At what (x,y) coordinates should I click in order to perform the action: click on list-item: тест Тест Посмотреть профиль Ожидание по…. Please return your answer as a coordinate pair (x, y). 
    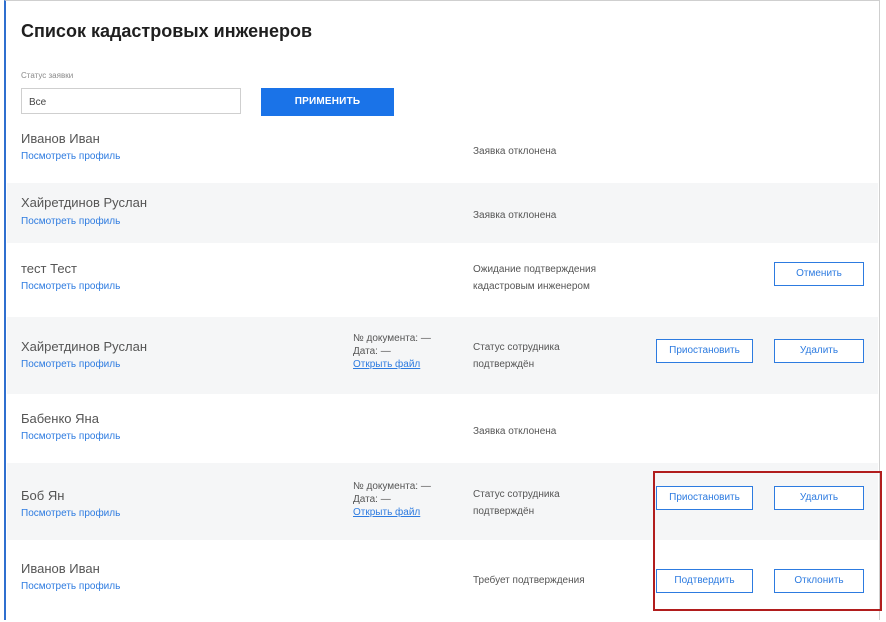
    Looking at the image, I should click on (442, 280).